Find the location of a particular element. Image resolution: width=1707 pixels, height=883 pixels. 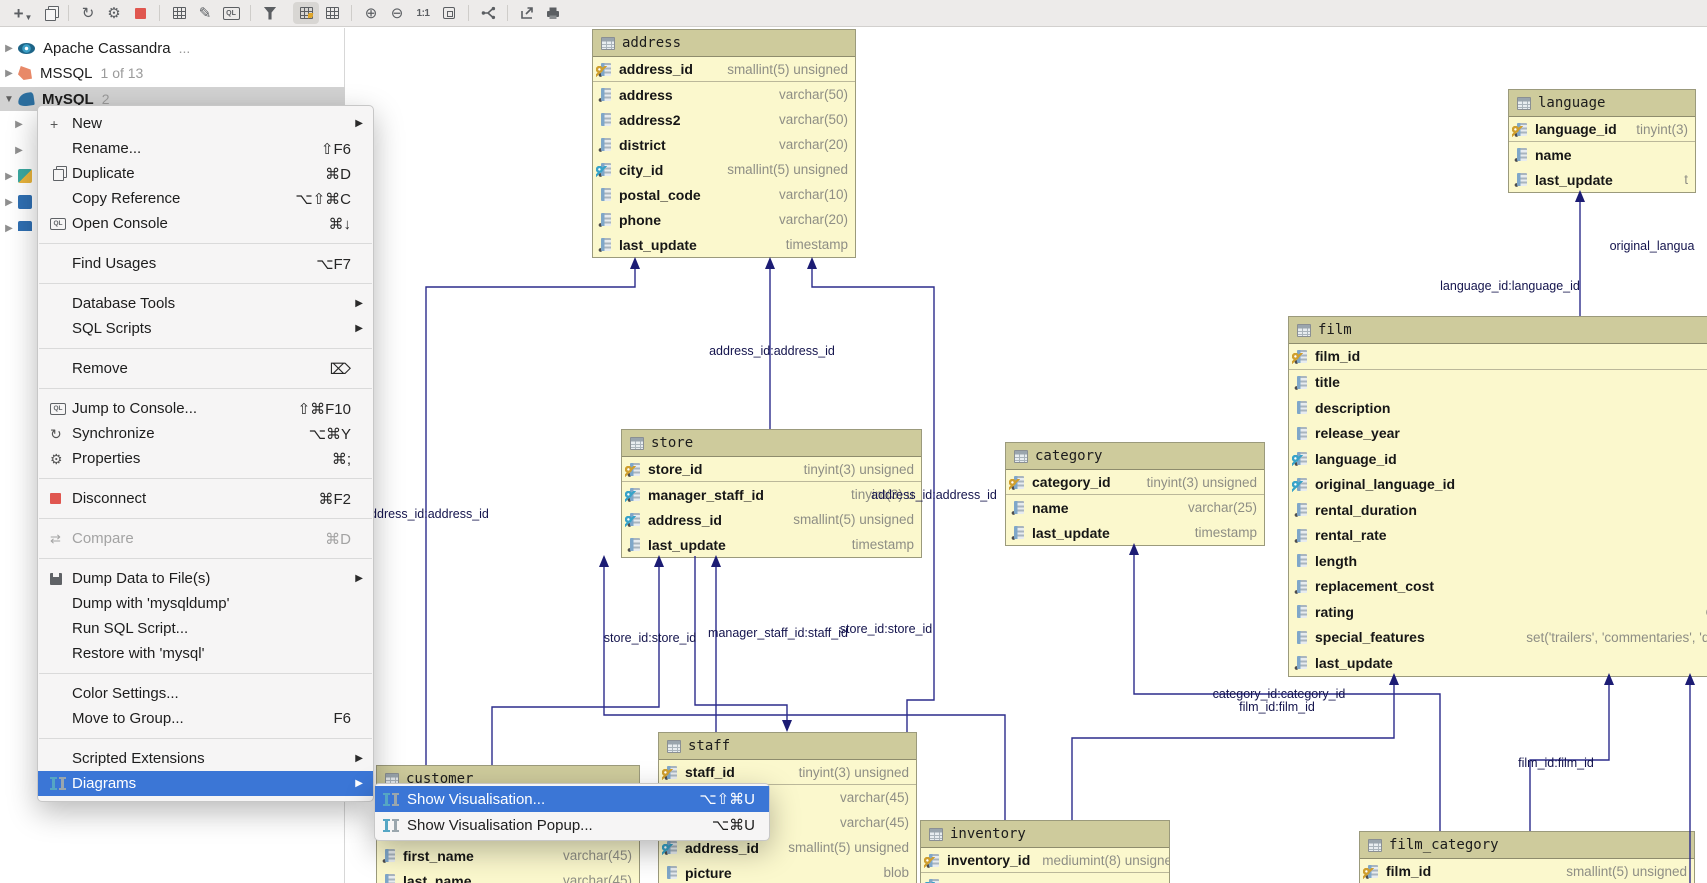

print-button is located at coordinates (553, 13).